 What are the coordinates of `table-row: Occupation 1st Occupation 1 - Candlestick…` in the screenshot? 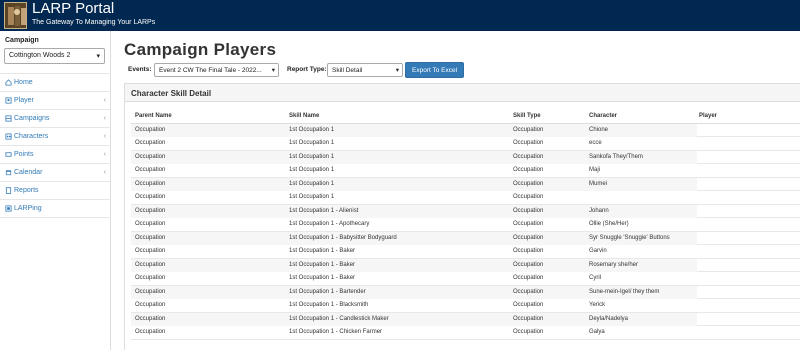 It's located at (465, 319).